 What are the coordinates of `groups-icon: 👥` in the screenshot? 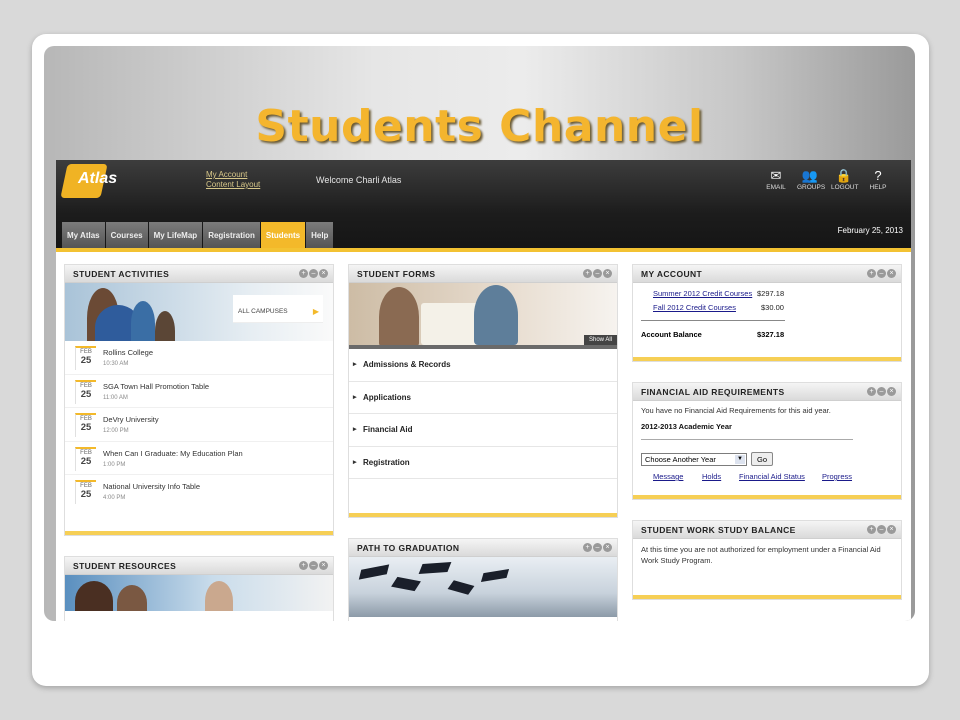 It's located at (810, 175).